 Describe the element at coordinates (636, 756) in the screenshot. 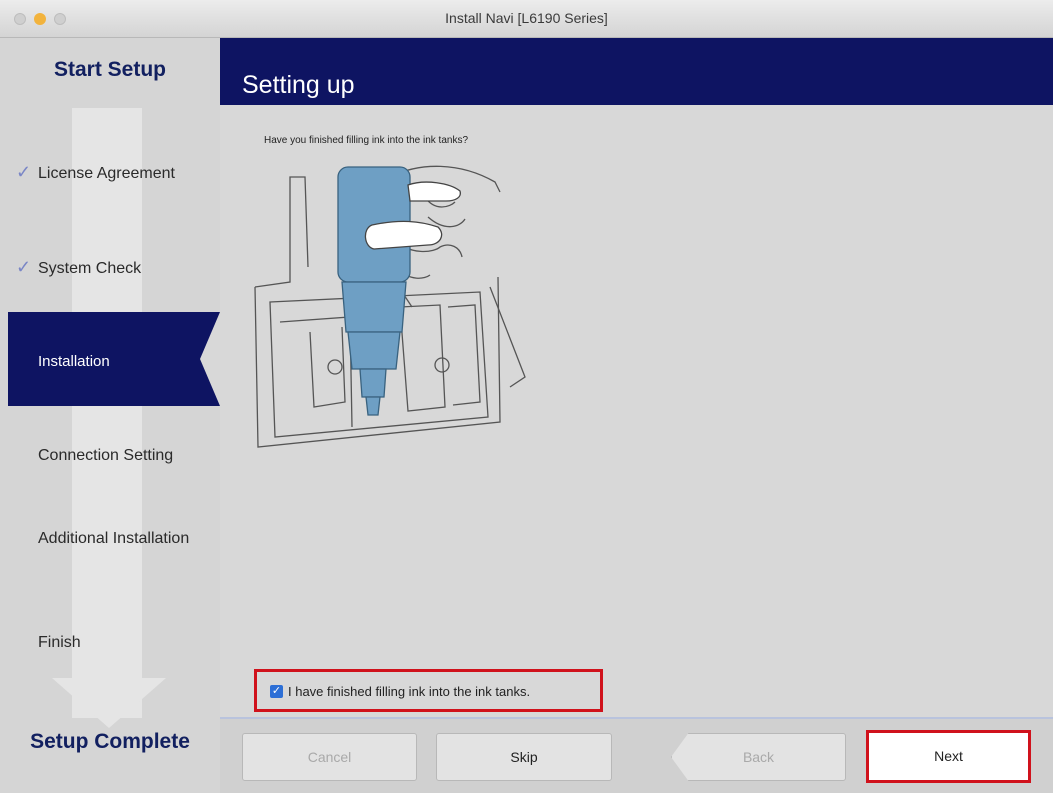

I see `footer-button-bar: Cancel Skip Back Next` at that location.